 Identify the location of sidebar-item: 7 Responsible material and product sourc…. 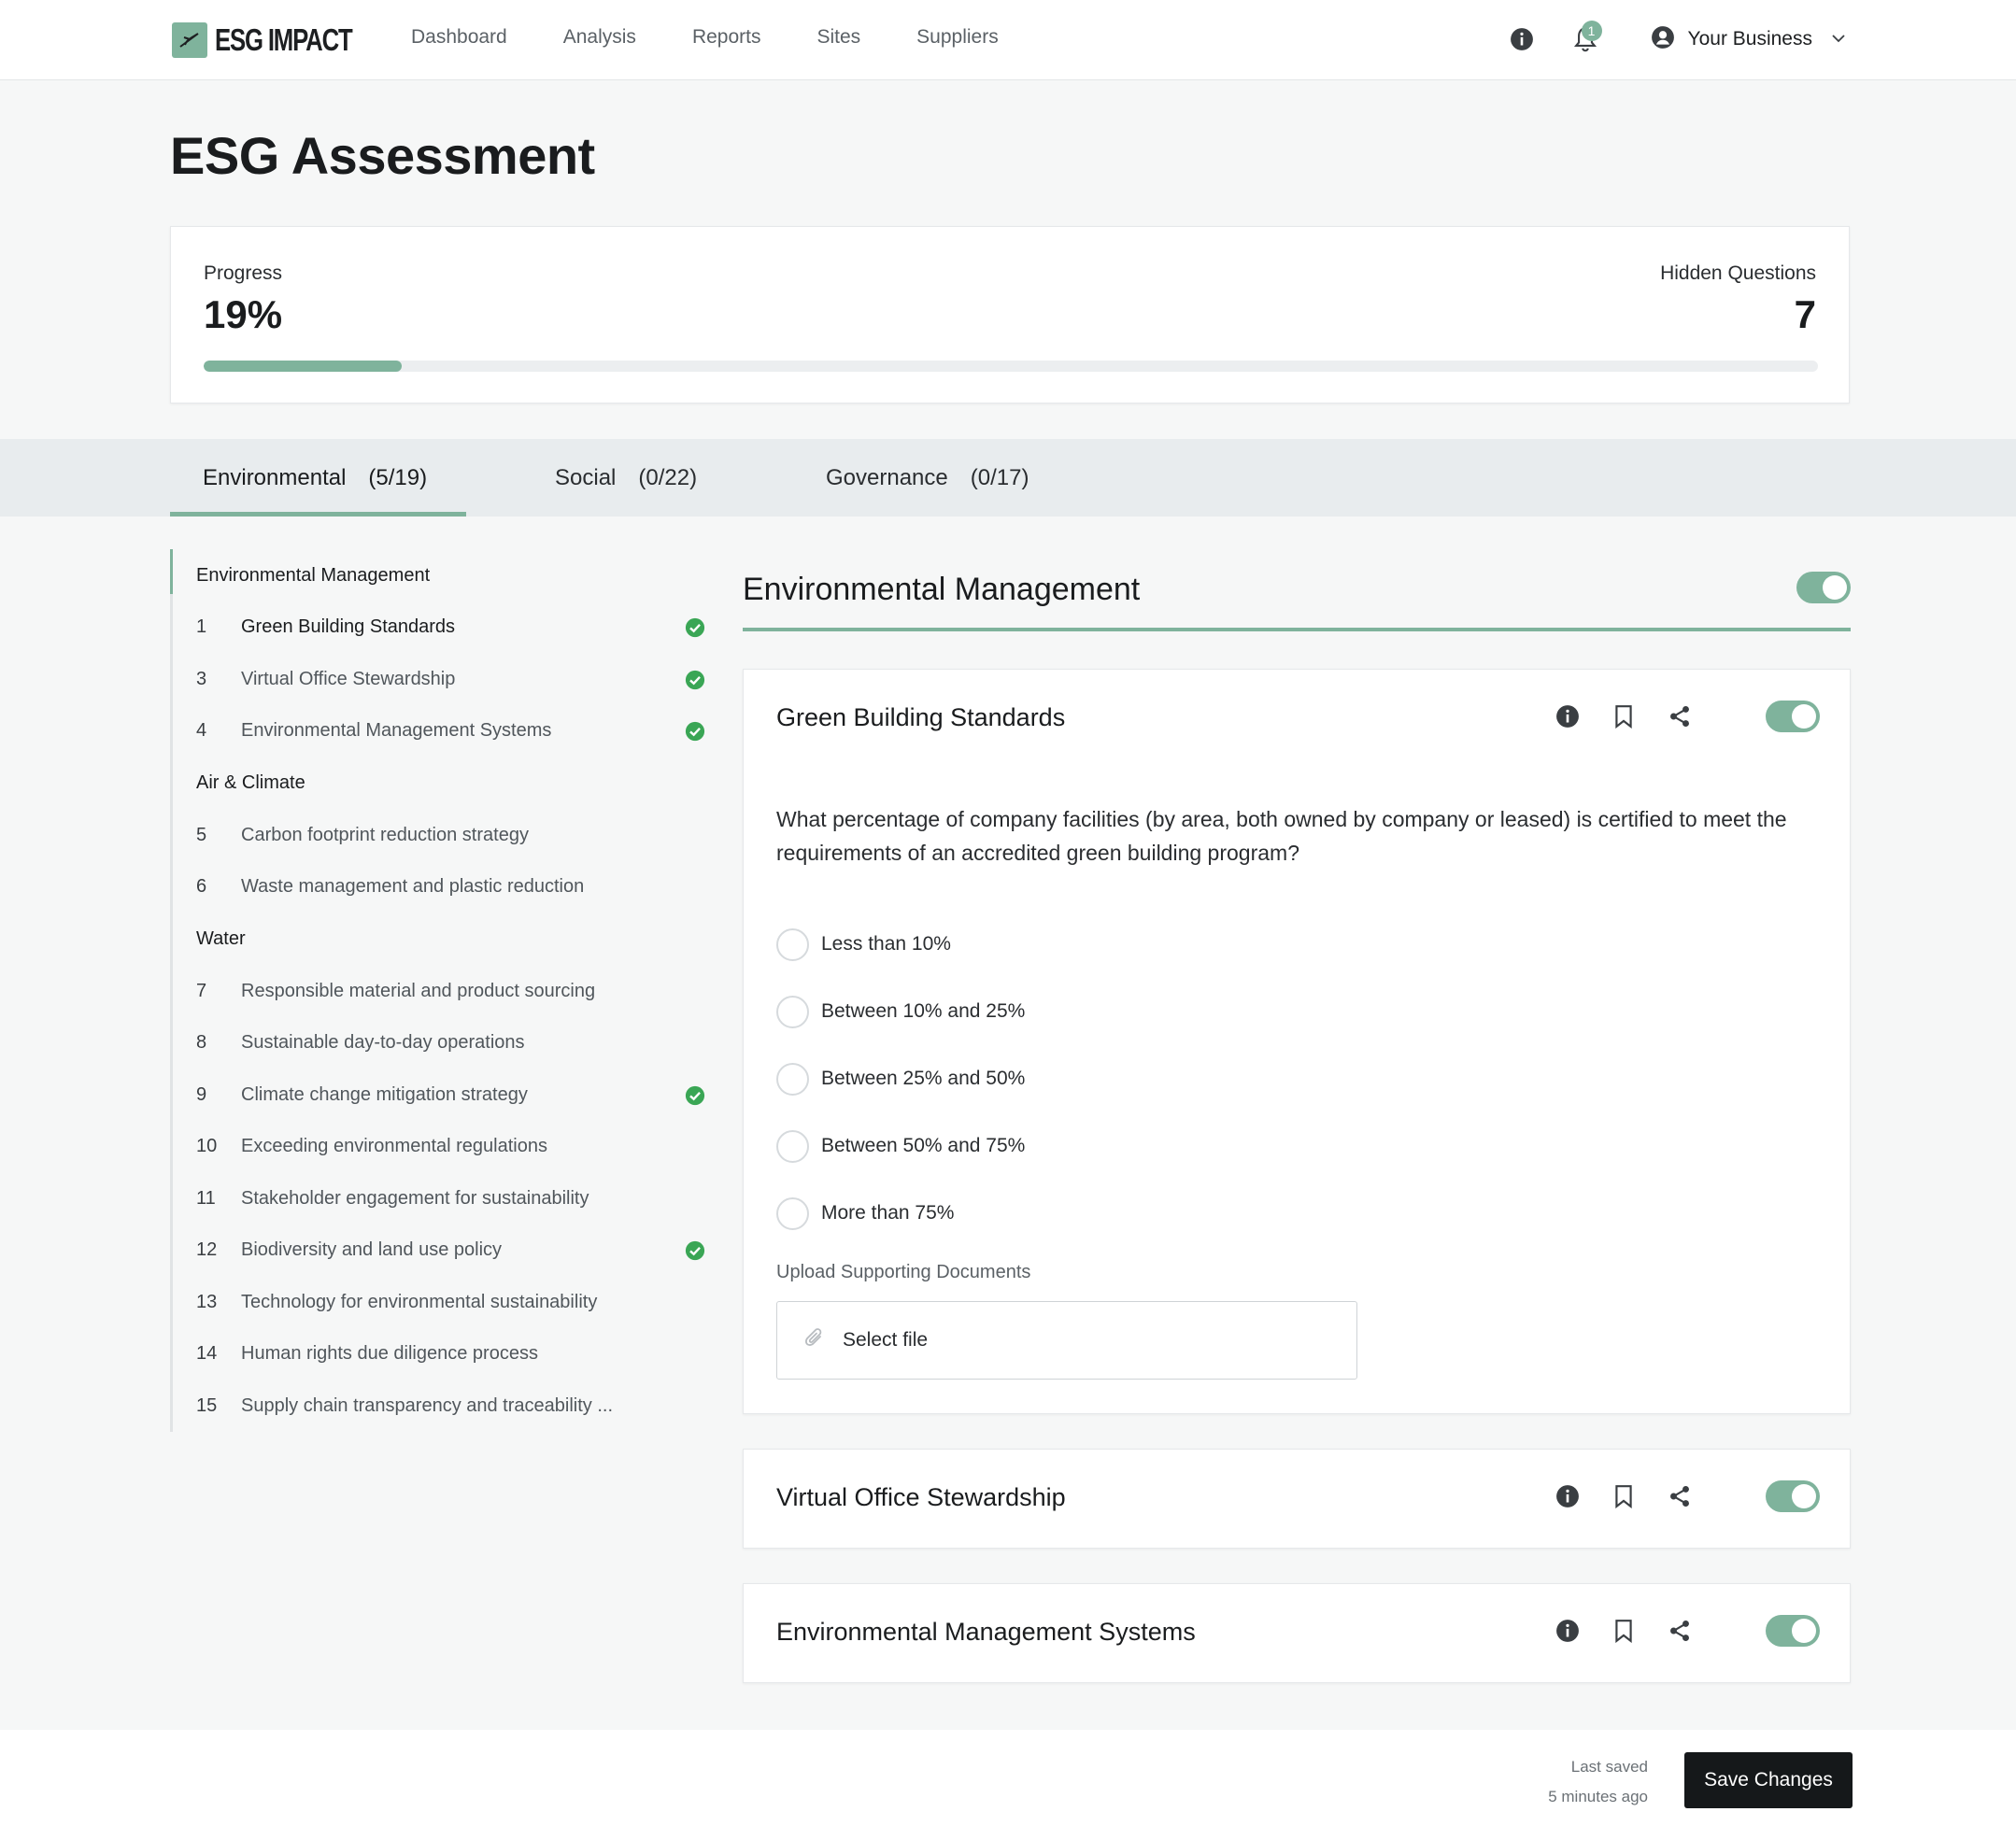
(442, 992).